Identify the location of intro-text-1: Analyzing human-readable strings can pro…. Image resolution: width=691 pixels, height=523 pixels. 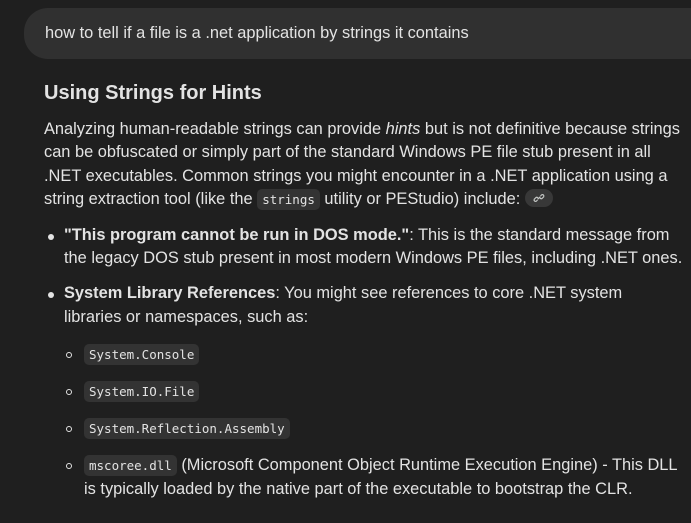
(215, 129).